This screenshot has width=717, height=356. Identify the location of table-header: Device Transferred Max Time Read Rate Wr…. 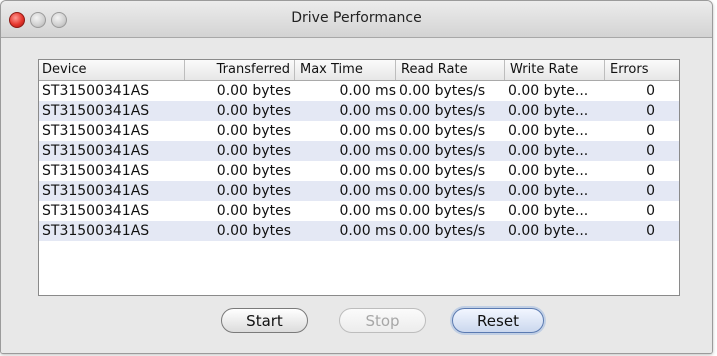
(359, 70).